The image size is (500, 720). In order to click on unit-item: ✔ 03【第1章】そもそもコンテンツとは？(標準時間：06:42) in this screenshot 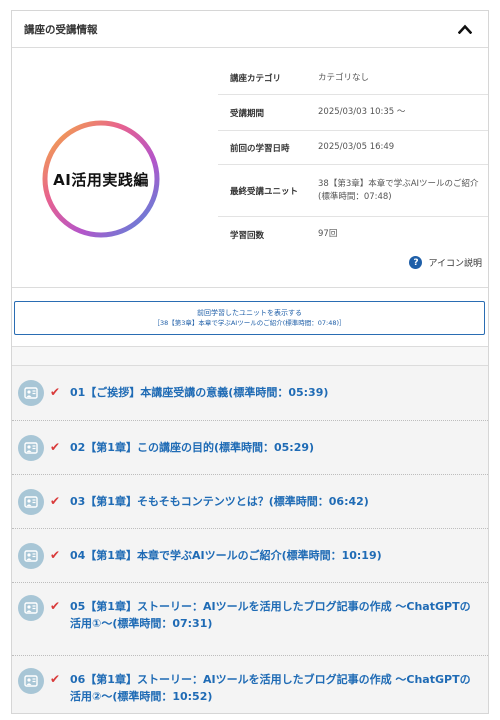, I will do `click(250, 502)`.